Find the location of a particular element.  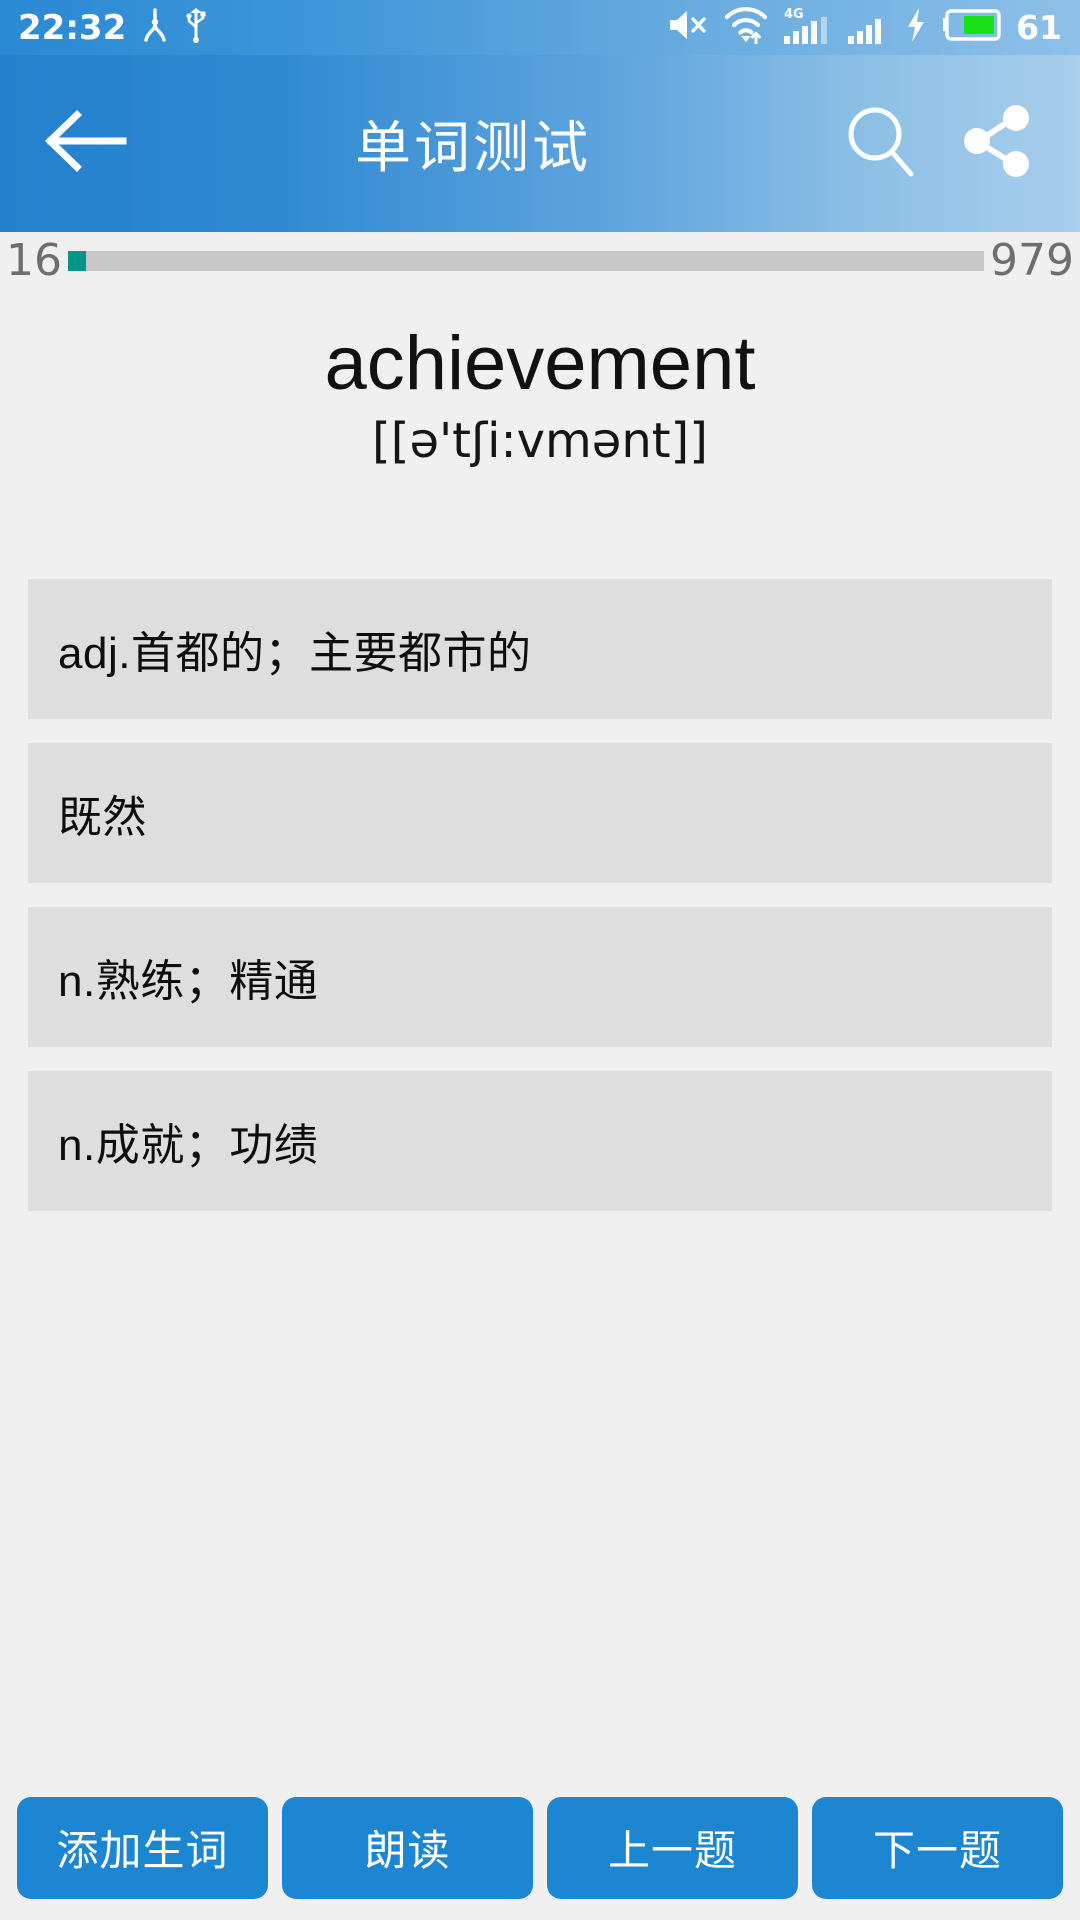

progress-bar is located at coordinates (526, 261).